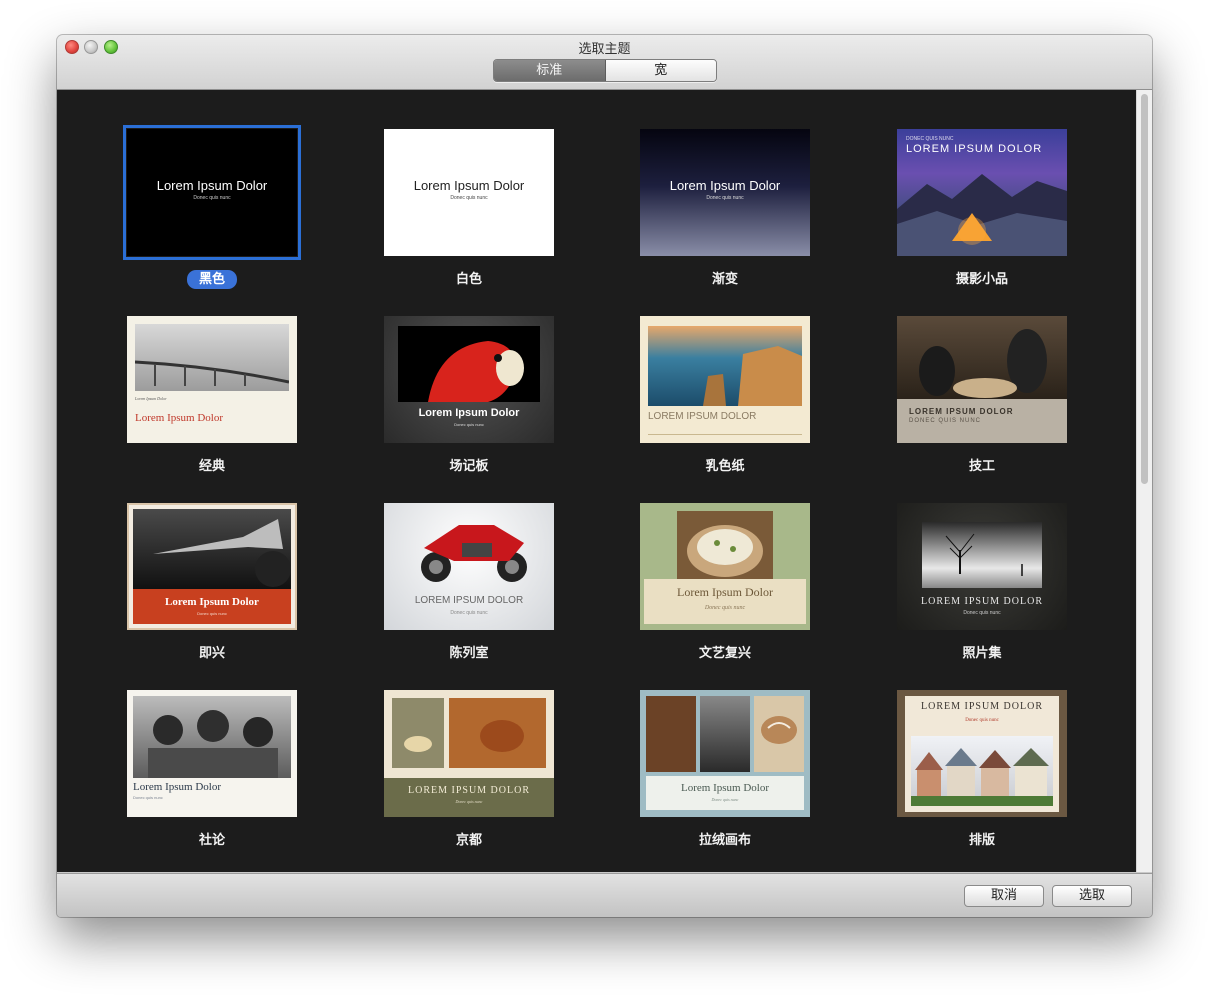 This screenshot has height=997, width=1209. I want to click on theme-label: 陈列室, so click(469, 653).